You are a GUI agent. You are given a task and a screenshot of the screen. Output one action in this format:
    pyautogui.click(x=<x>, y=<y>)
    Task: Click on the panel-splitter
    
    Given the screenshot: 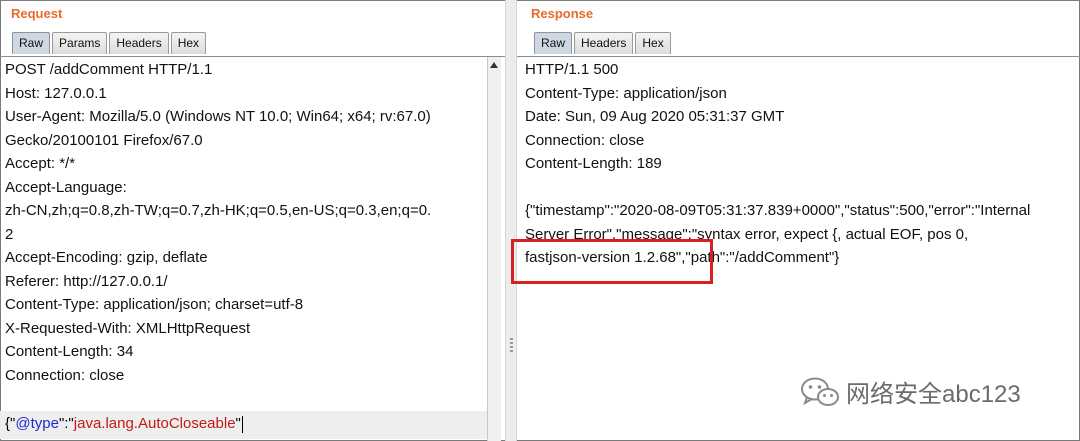 What is the action you would take?
    pyautogui.click(x=511, y=220)
    